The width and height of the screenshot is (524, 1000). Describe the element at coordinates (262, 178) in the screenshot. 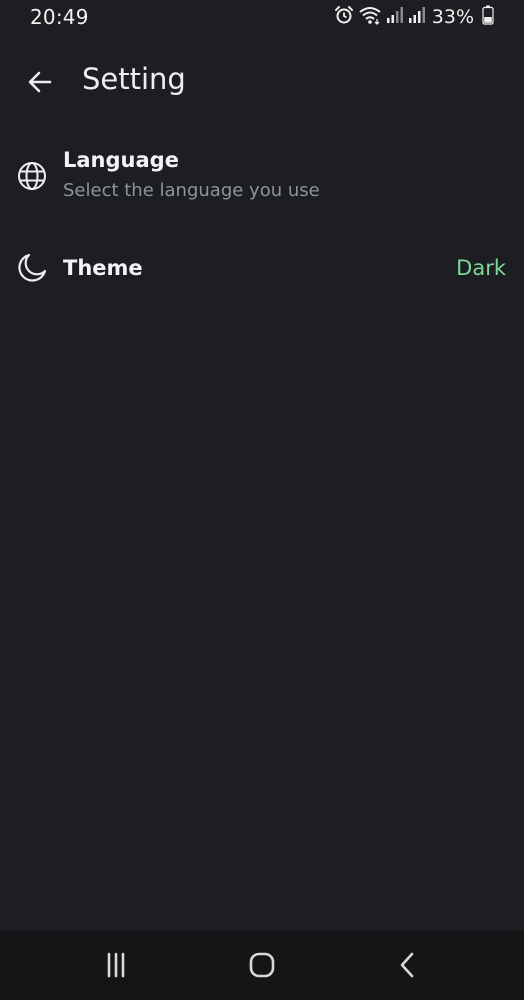

I see `setting-item-language: Language Select the language you use` at that location.